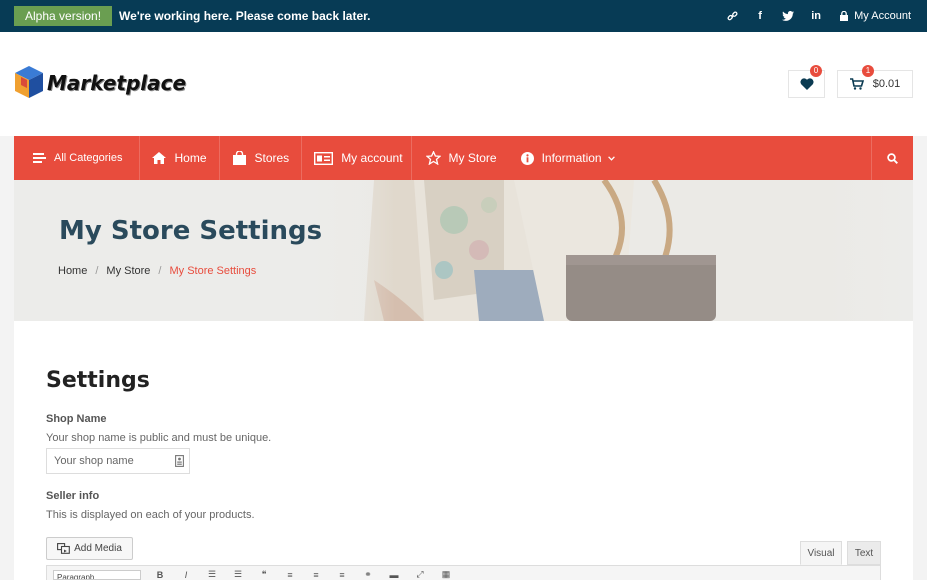 The image size is (927, 580). Describe the element at coordinates (73, 496) in the screenshot. I see `seller-info-label: Seller info` at that location.